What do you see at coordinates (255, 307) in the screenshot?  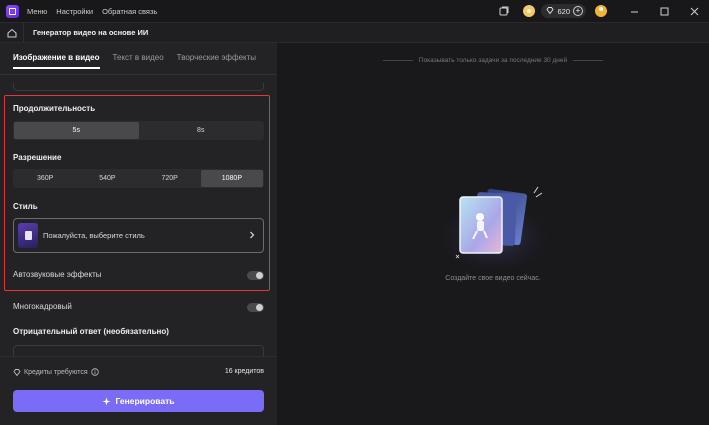 I see `multiframe-toggle` at bounding box center [255, 307].